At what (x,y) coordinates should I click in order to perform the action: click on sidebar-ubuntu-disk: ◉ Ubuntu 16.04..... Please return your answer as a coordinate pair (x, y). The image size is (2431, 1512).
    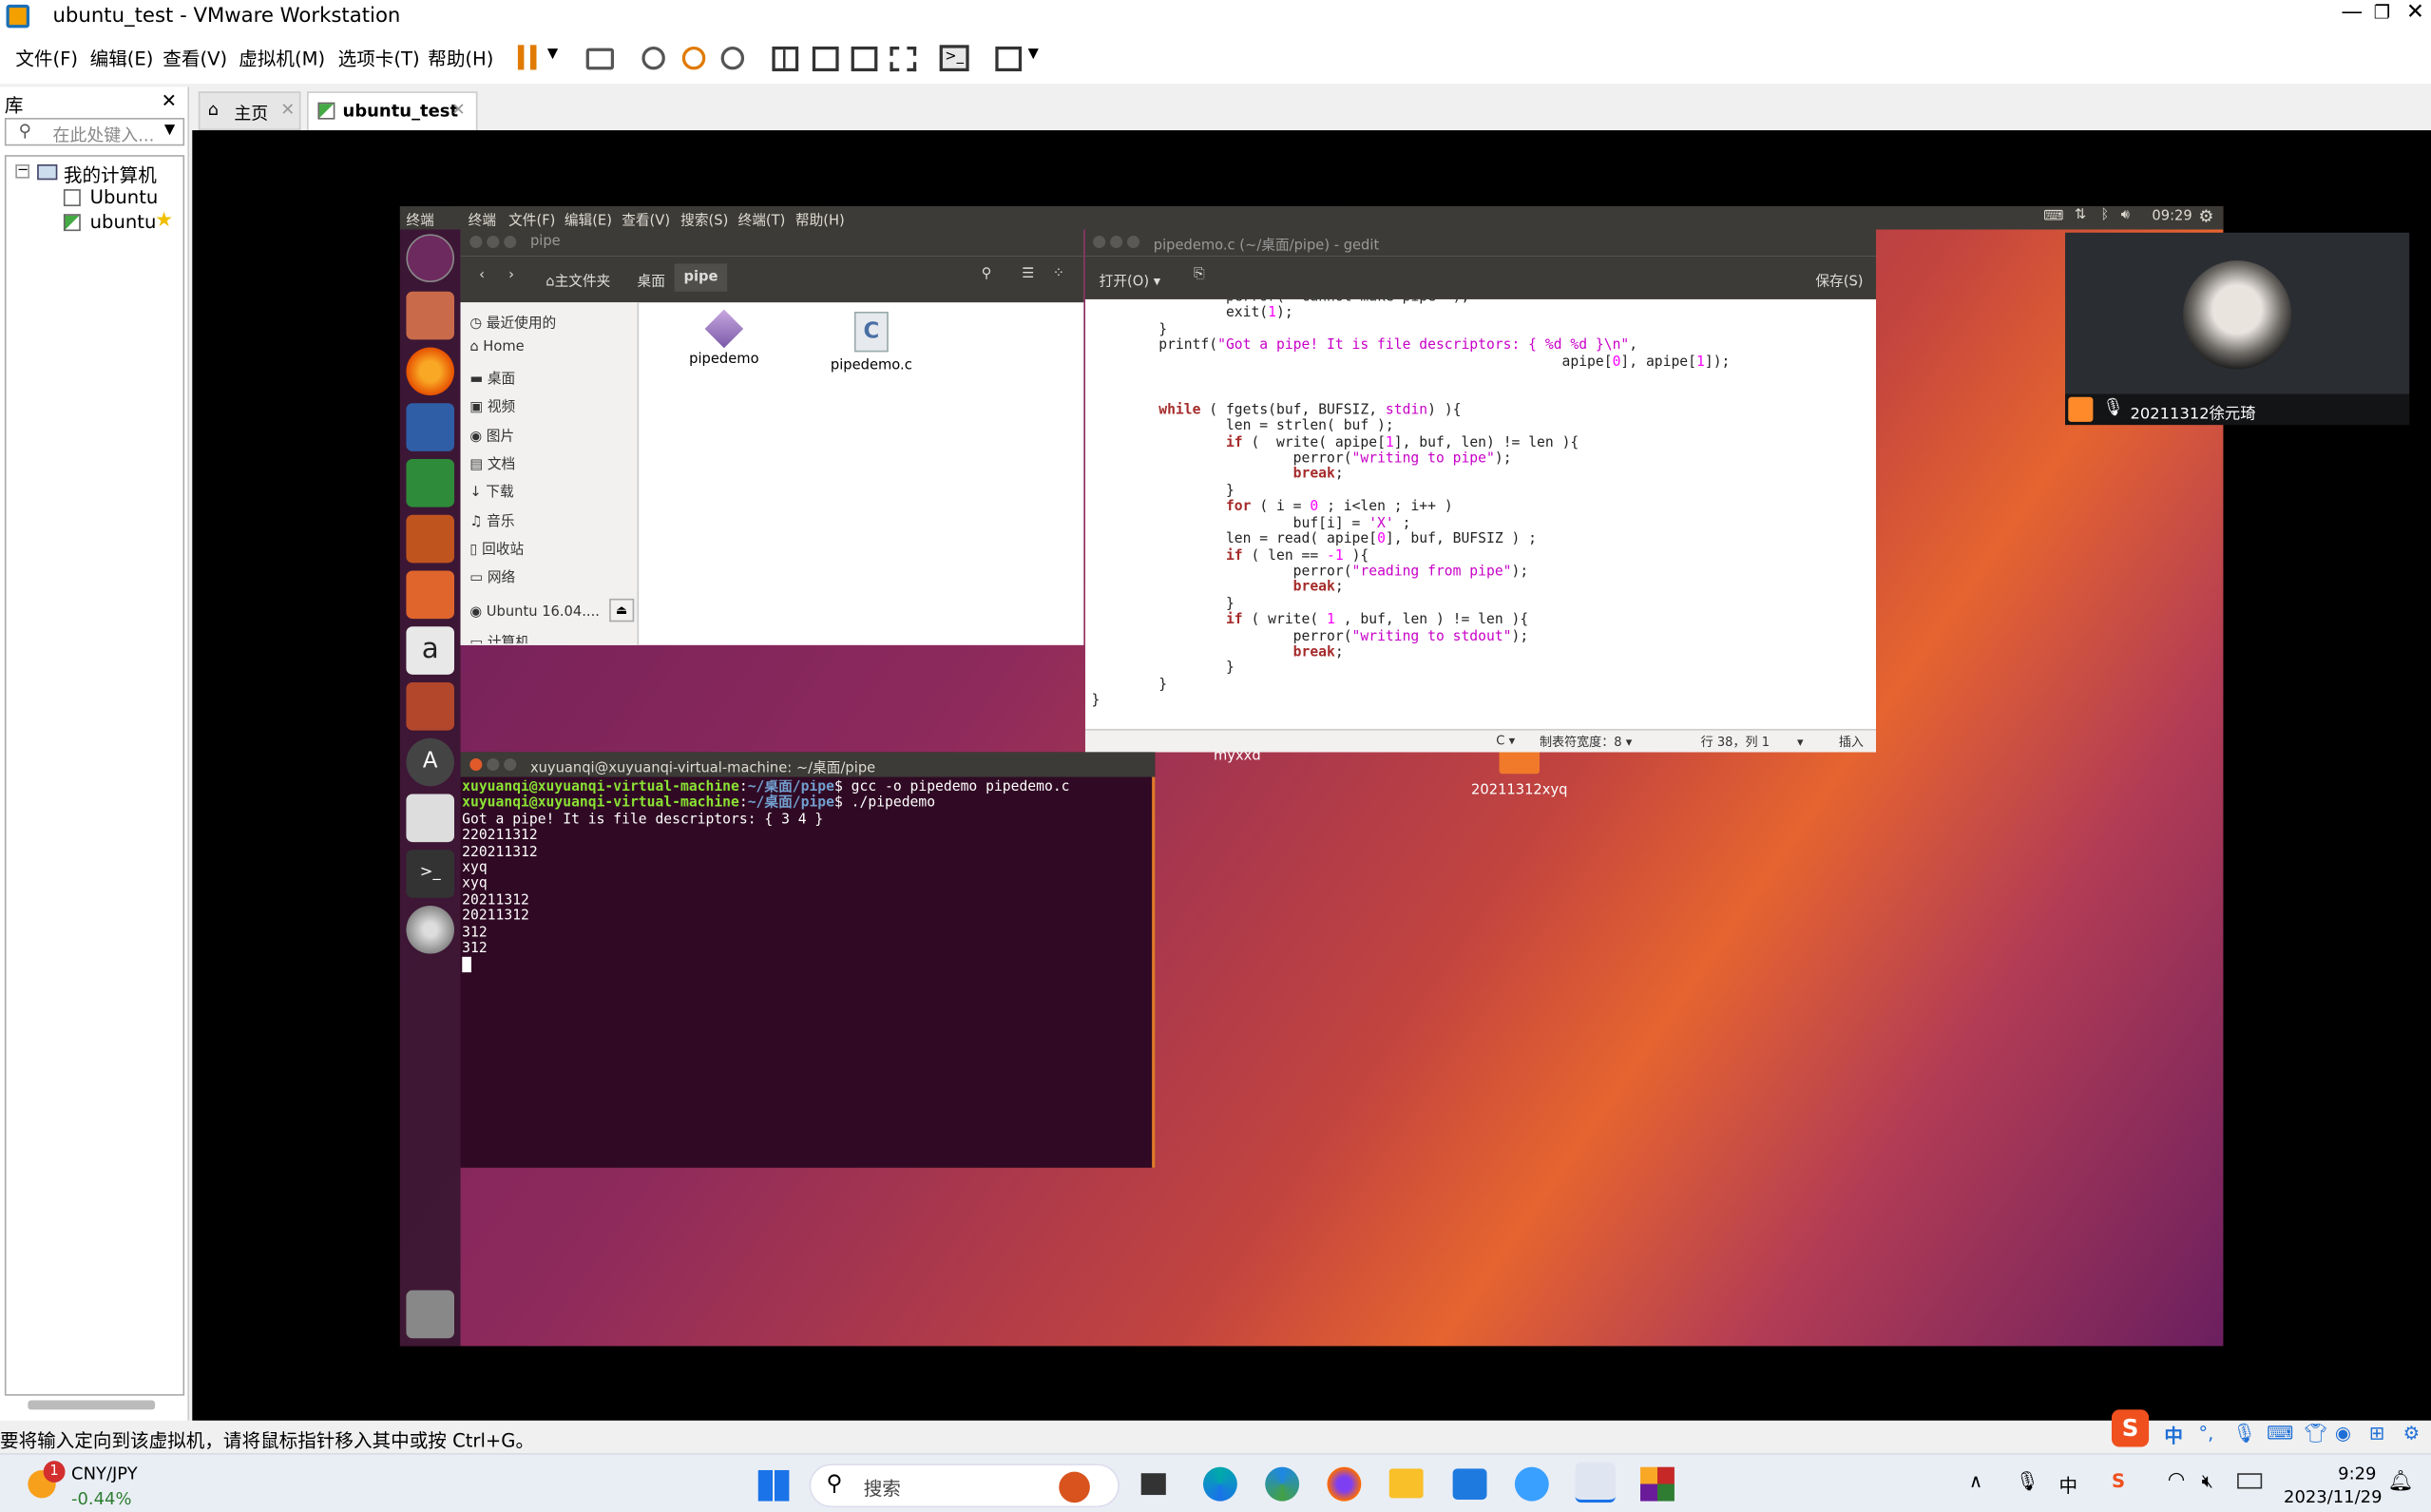
    Looking at the image, I should click on (534, 612).